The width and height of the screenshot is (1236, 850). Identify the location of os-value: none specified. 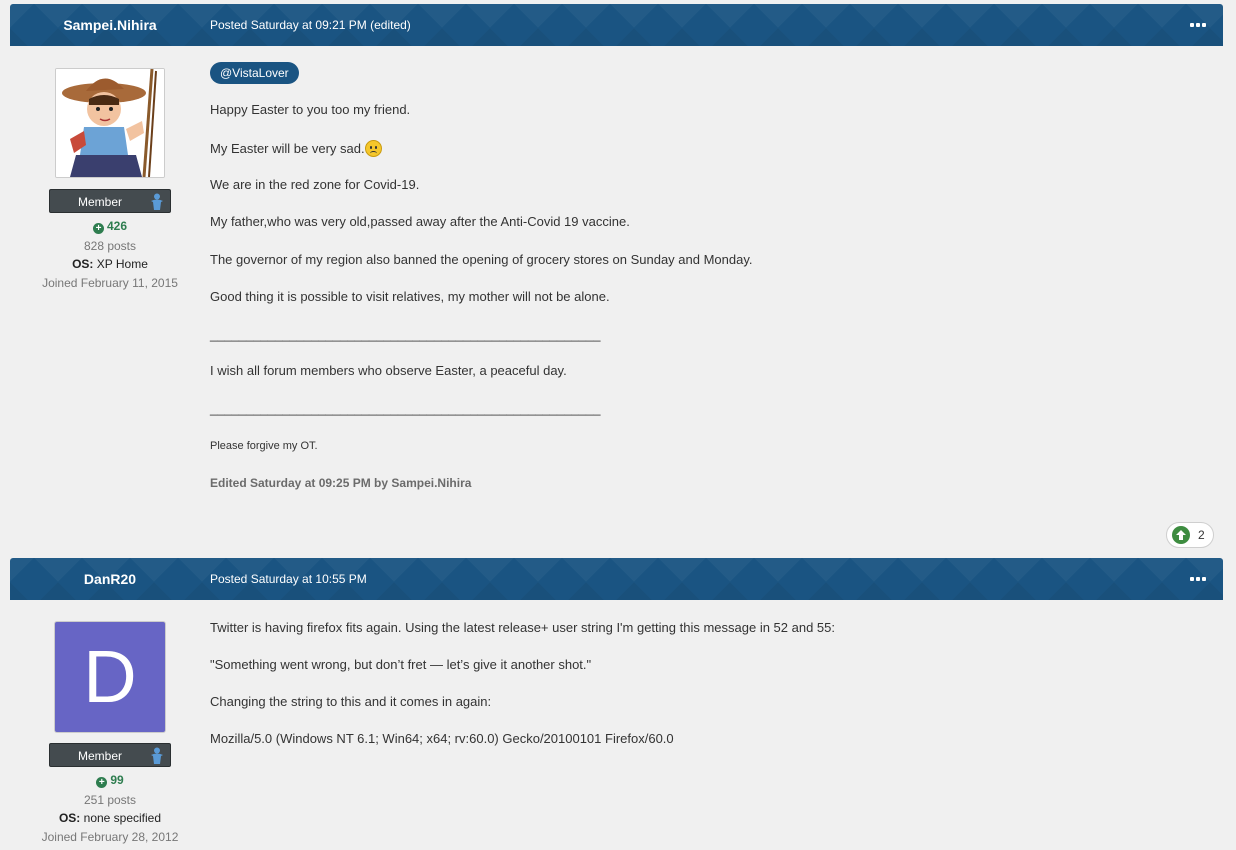
(122, 818).